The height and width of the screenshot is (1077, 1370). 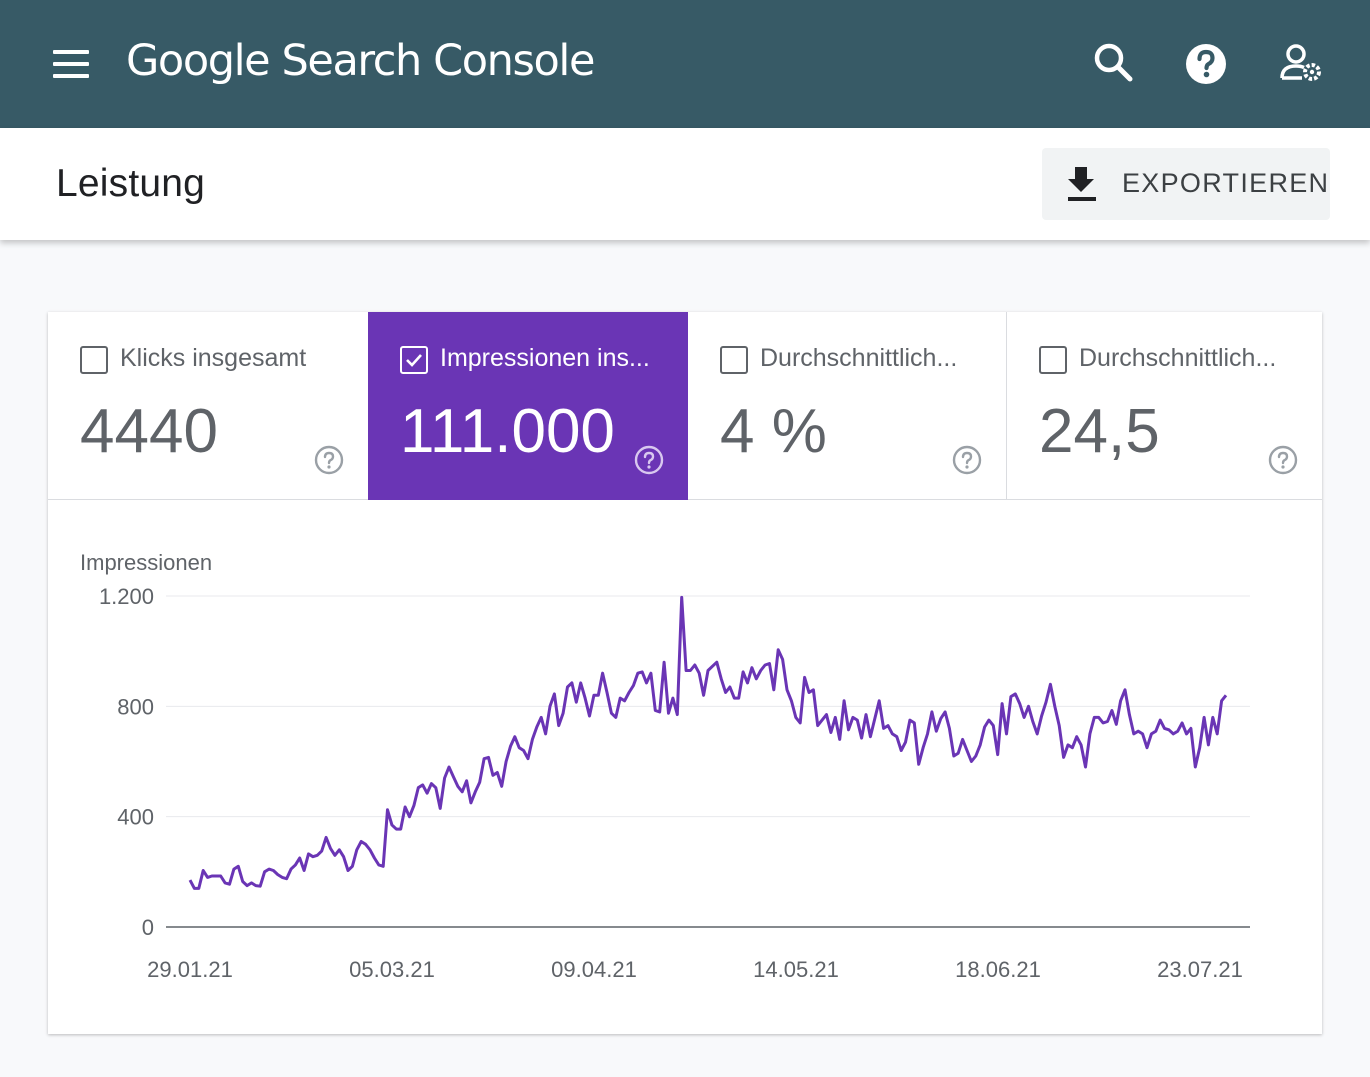 I want to click on app-logo: Google Search Console, so click(x=360, y=66).